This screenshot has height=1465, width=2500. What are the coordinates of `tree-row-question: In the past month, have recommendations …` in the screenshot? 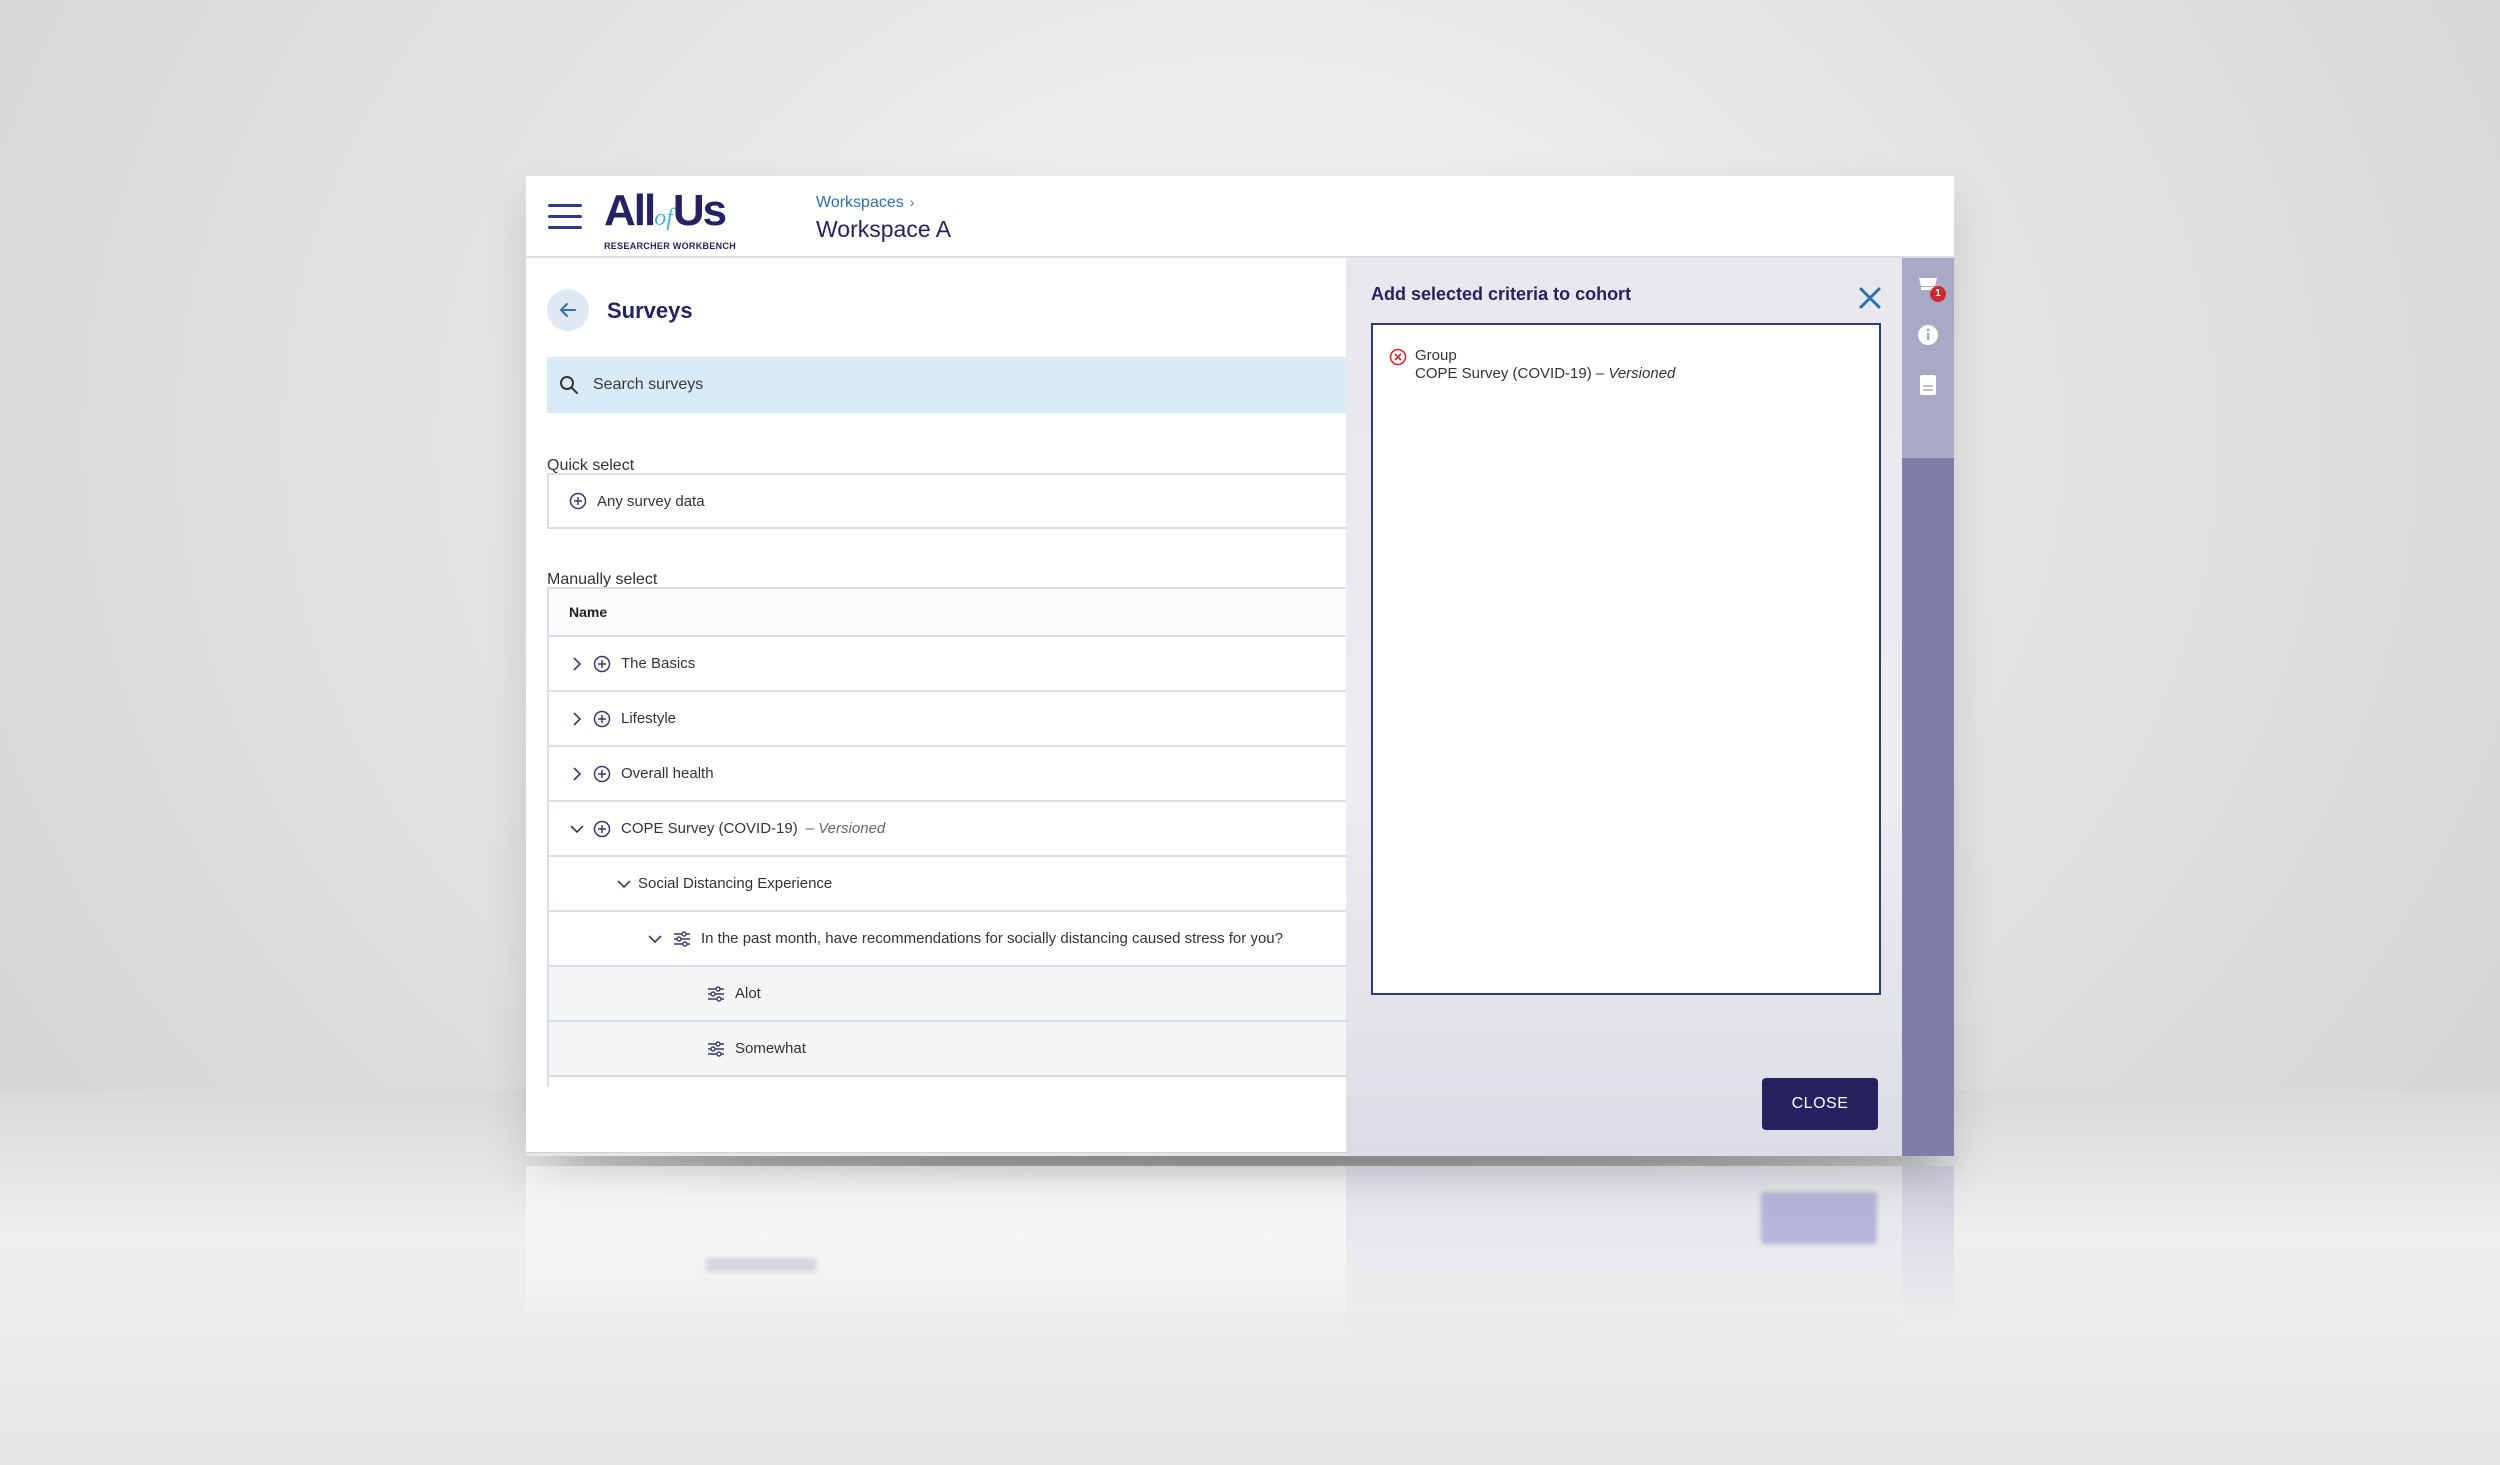 It's located at (958, 939).